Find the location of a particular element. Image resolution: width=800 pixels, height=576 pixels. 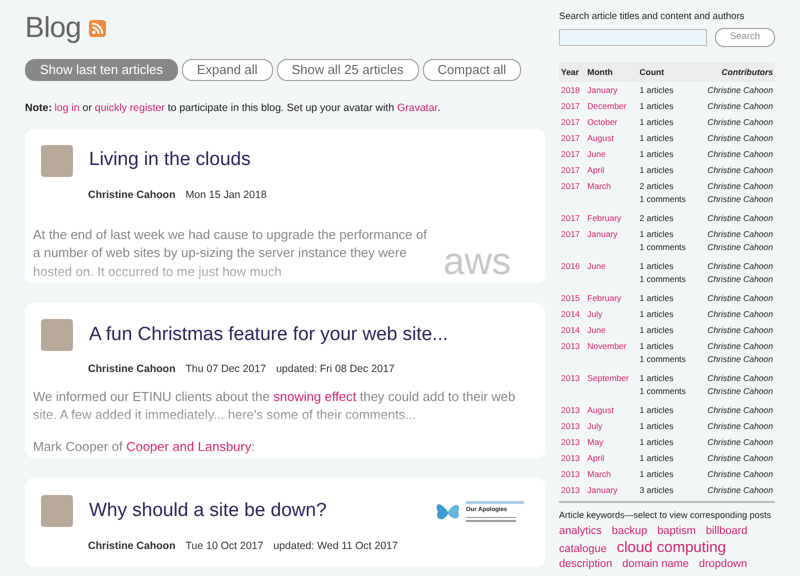

keyword-link: cloud computing is located at coordinates (671, 547).